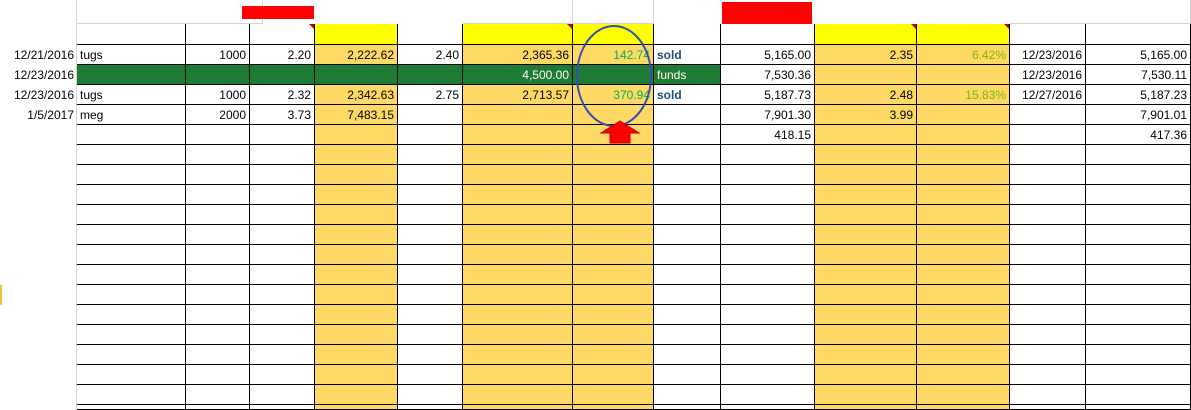  I want to click on cell-sold: 2.40, so click(430, 55).